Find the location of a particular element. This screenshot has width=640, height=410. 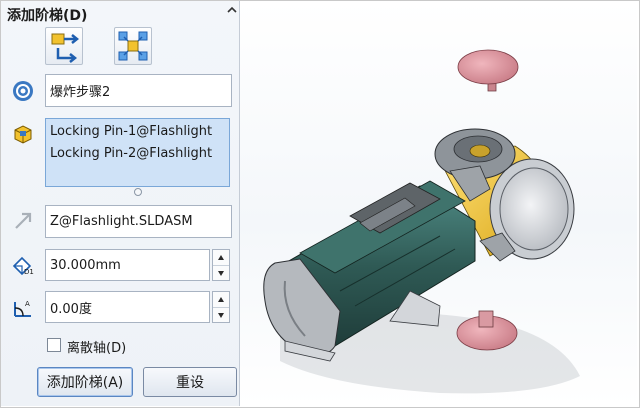

chevron-up-icon is located at coordinates (232, 10).